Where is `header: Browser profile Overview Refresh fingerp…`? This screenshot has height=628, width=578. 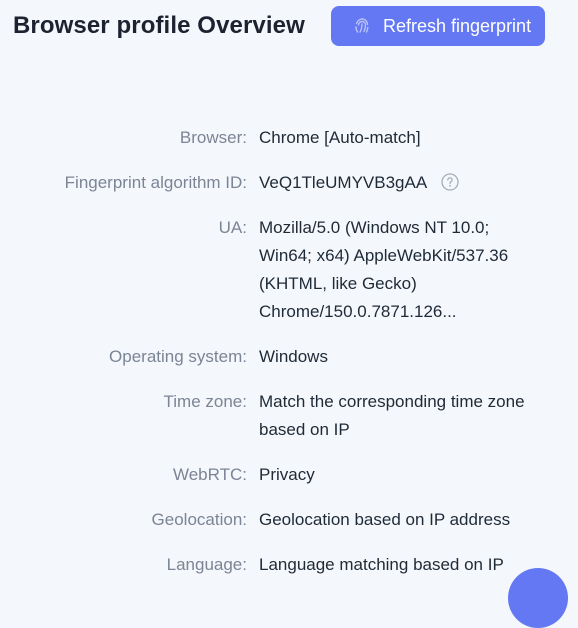
header: Browser profile Overview Refresh fingerp… is located at coordinates (289, 30).